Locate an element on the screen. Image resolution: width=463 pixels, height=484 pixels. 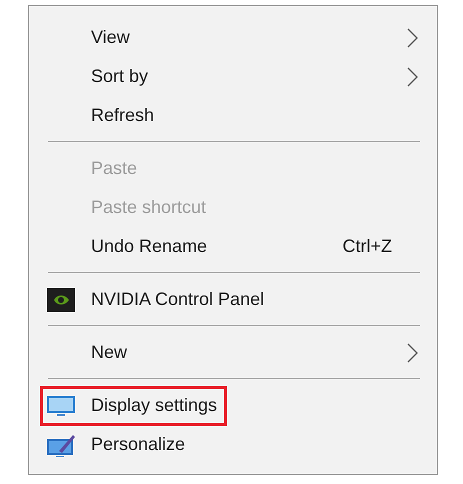
shortcut-text: Ctrl+Z is located at coordinates (367, 246).